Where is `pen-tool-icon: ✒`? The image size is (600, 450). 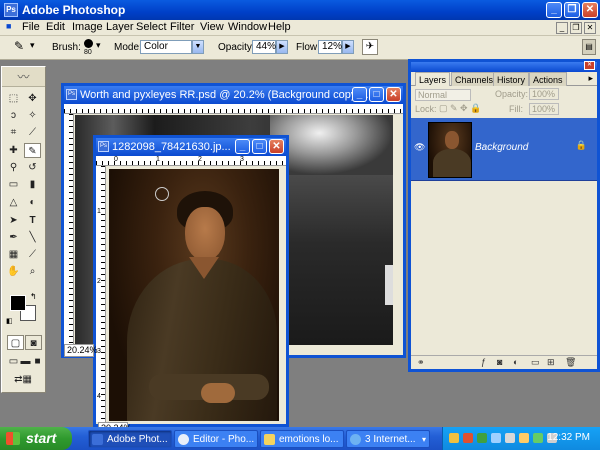 pen-tool-icon: ✒ is located at coordinates (13, 237).